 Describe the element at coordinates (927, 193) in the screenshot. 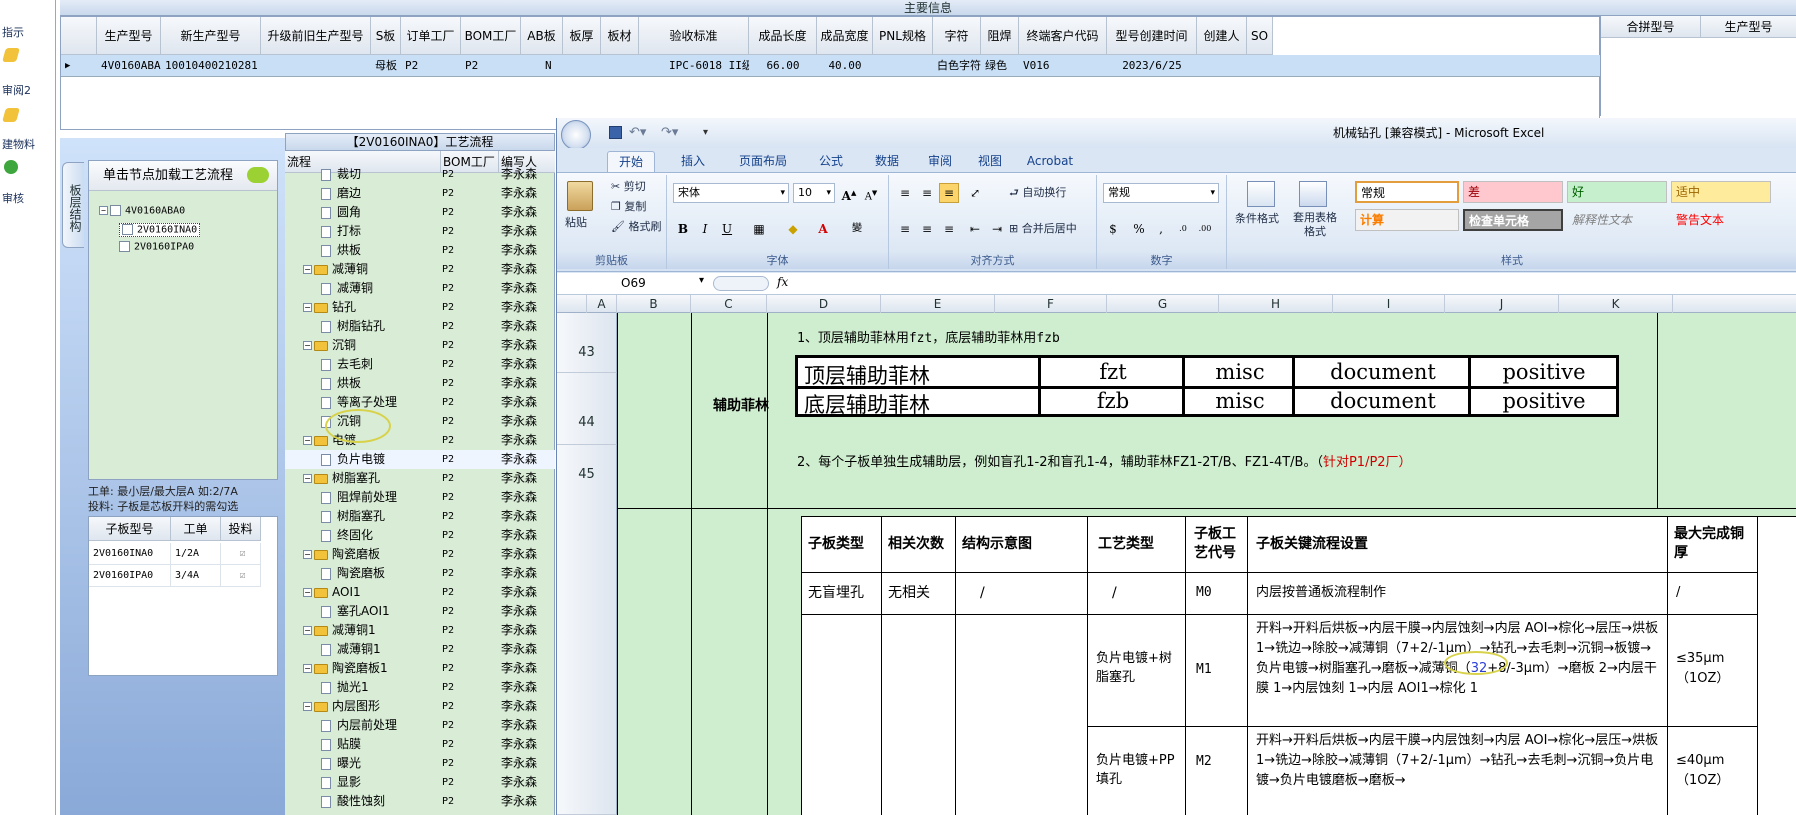

I see `align-middle-icon: ≡` at that location.